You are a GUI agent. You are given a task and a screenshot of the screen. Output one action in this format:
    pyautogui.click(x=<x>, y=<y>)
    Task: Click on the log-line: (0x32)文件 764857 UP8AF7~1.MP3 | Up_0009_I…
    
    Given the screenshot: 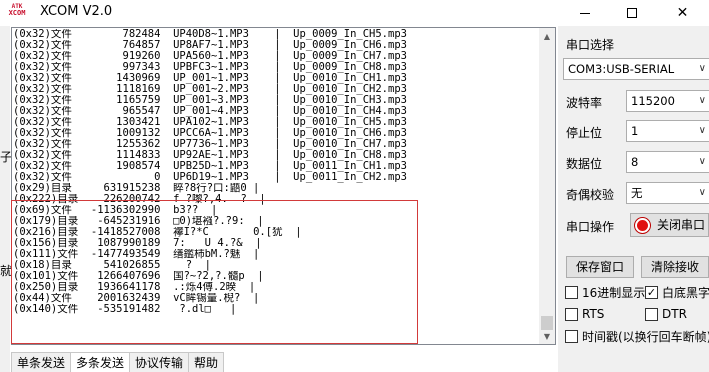 What is the action you would take?
    pyautogui.click(x=210, y=45)
    